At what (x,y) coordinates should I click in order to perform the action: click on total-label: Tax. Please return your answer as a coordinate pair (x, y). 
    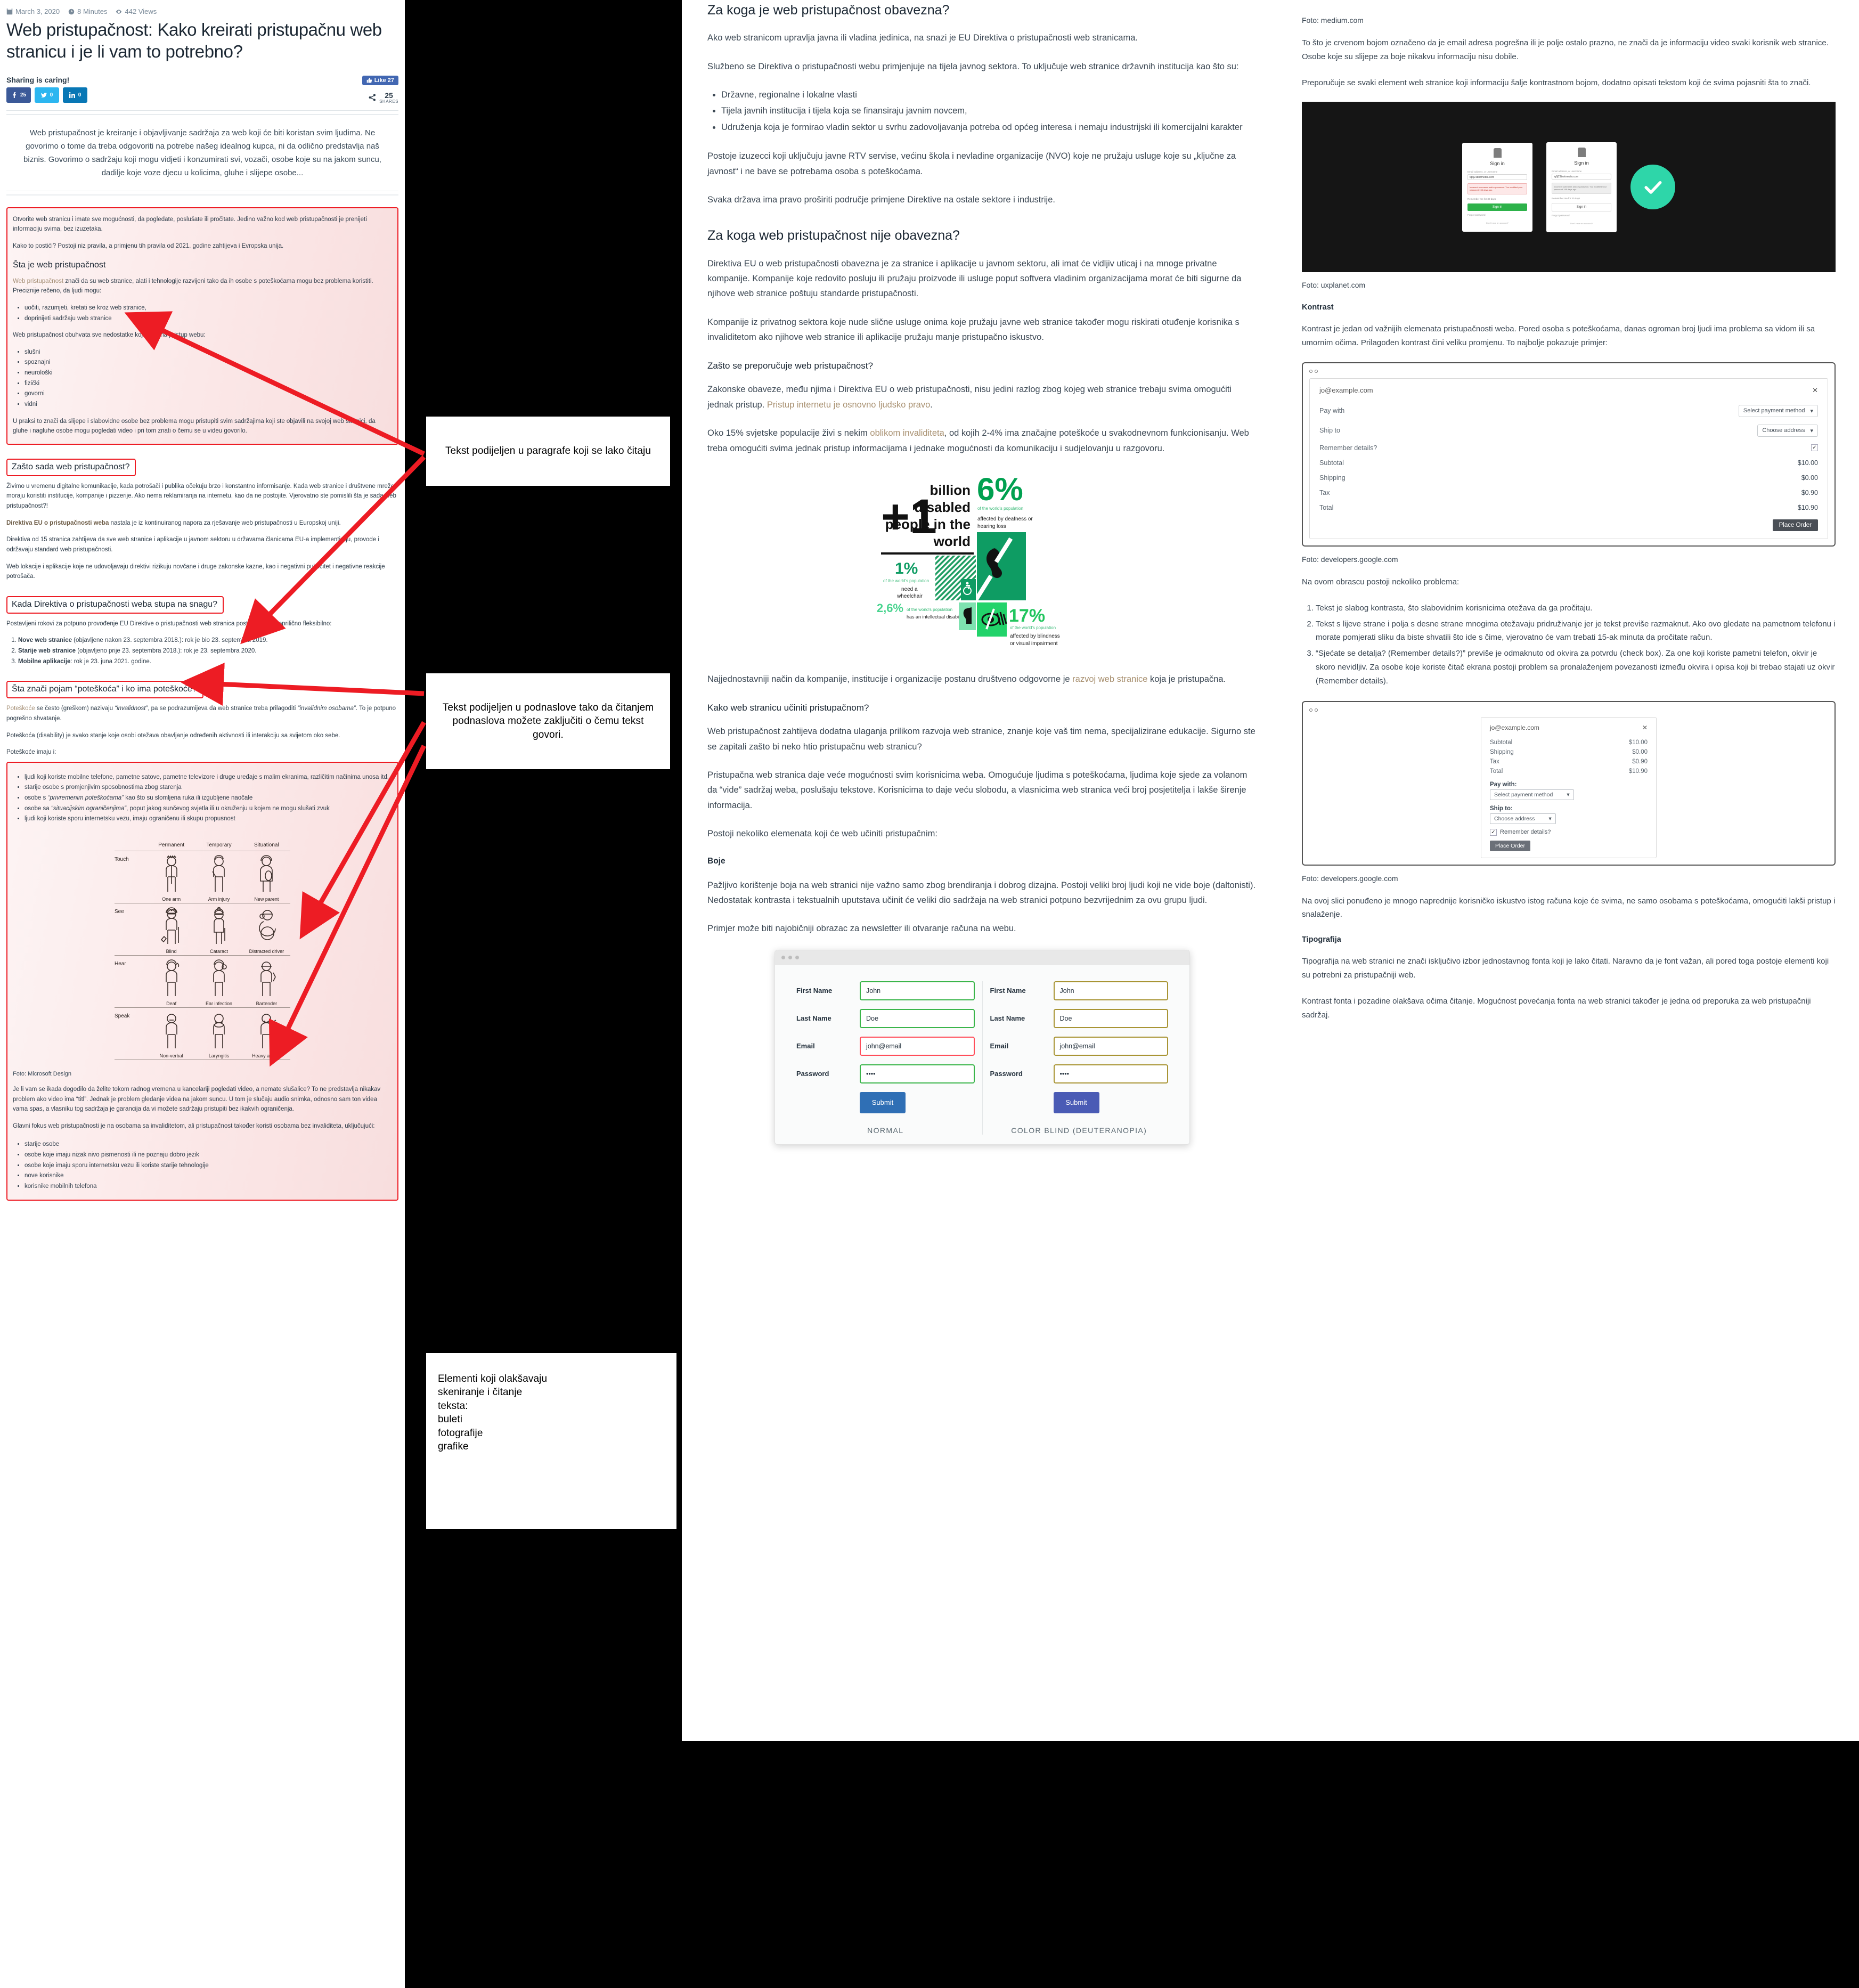
    Looking at the image, I should click on (1324, 492).